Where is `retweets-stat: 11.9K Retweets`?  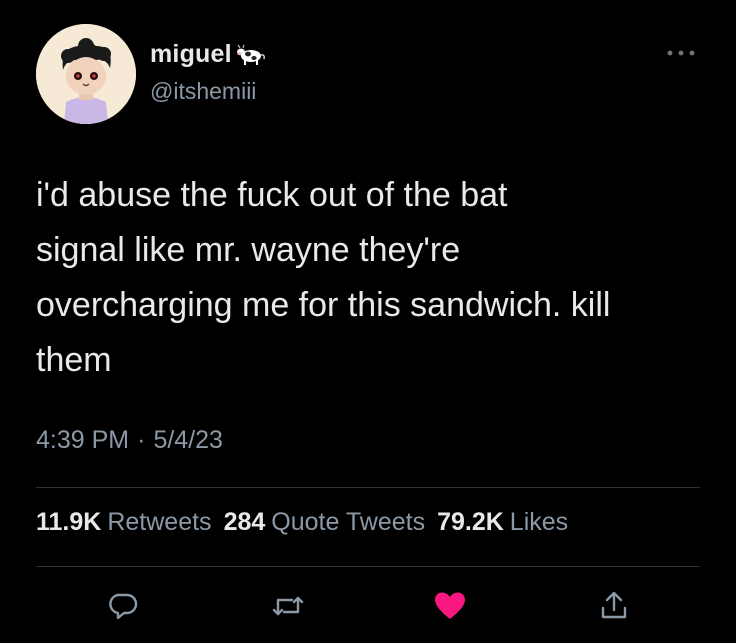
retweets-stat: 11.9K Retweets is located at coordinates (124, 522).